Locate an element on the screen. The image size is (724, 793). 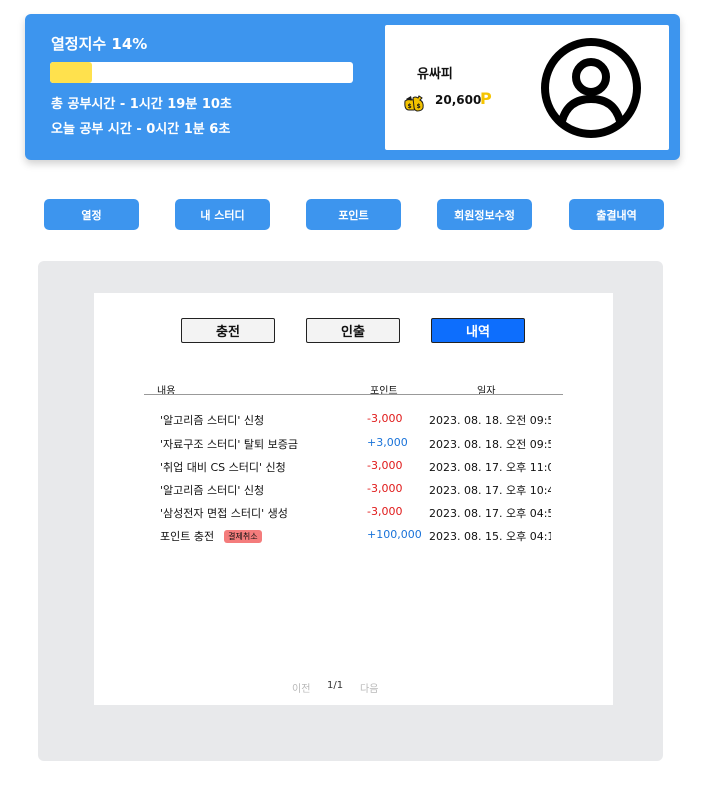
row-content: '취업 대비 CS 스터디' 신청 is located at coordinates (223, 467).